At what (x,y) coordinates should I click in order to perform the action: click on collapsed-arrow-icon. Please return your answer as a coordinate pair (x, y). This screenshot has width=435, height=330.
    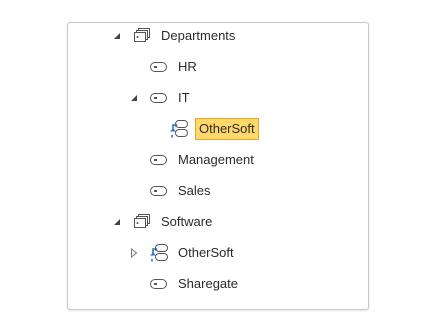
    Looking at the image, I should click on (134, 253).